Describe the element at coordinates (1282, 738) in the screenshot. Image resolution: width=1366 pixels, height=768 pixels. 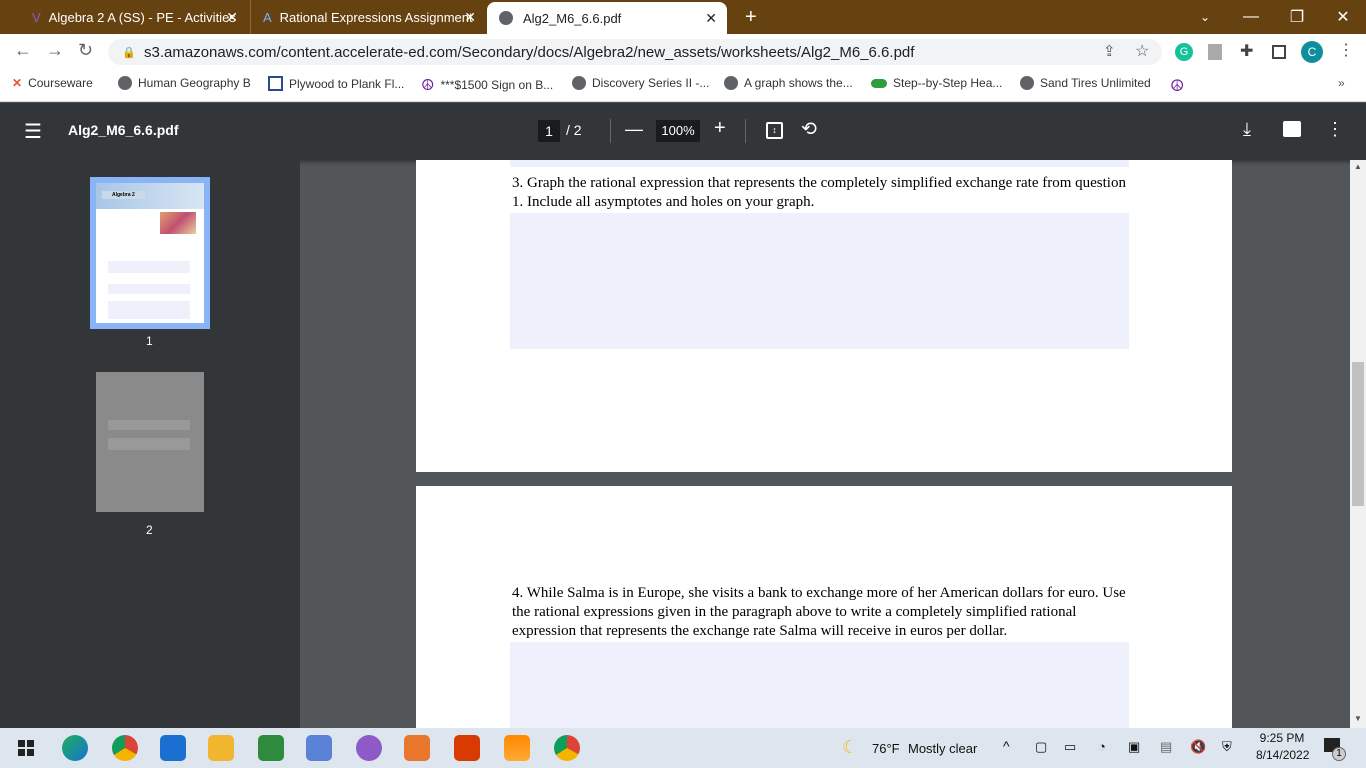
I see `time: 9:25 PM` at that location.